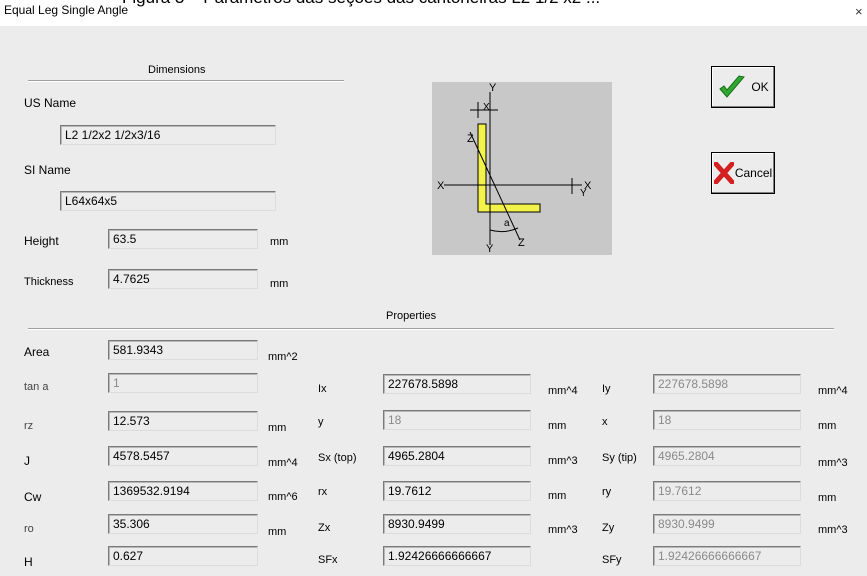 This screenshot has width=867, height=576. What do you see at coordinates (753, 173) in the screenshot?
I see `cancel-button-label: Cancel` at bounding box center [753, 173].